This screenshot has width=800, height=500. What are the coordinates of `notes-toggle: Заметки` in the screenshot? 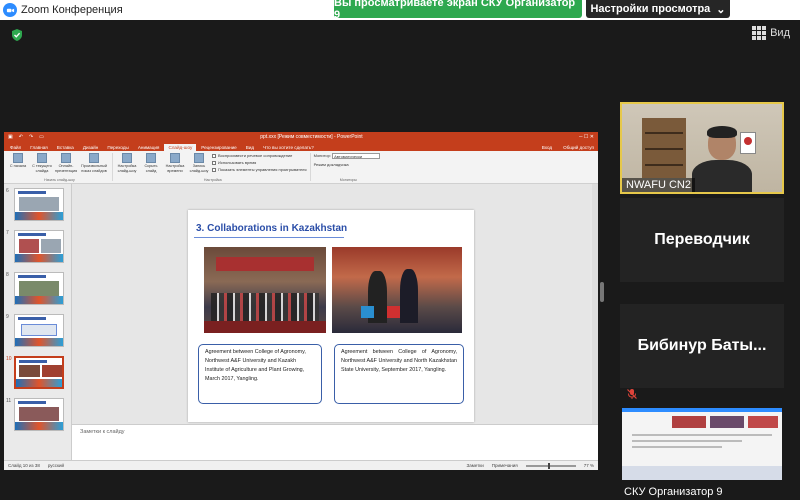 It's located at (475, 465).